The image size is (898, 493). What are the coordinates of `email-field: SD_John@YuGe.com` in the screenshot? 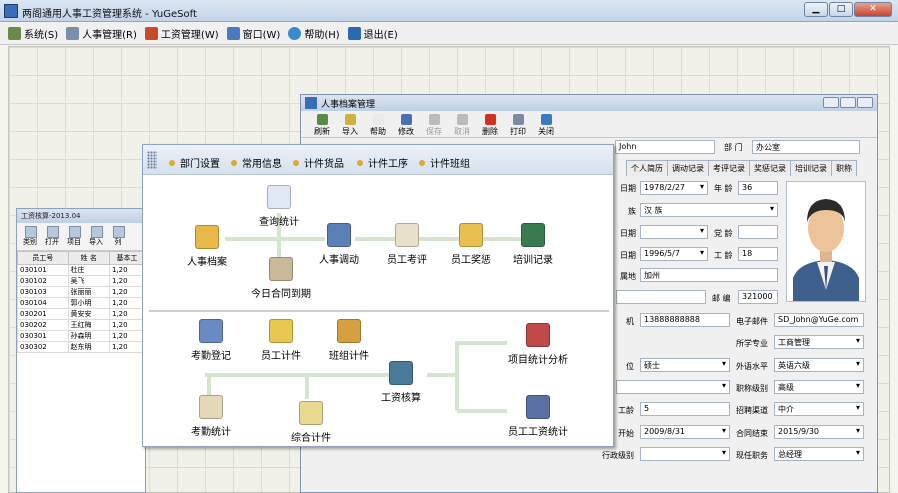 It's located at (819, 320).